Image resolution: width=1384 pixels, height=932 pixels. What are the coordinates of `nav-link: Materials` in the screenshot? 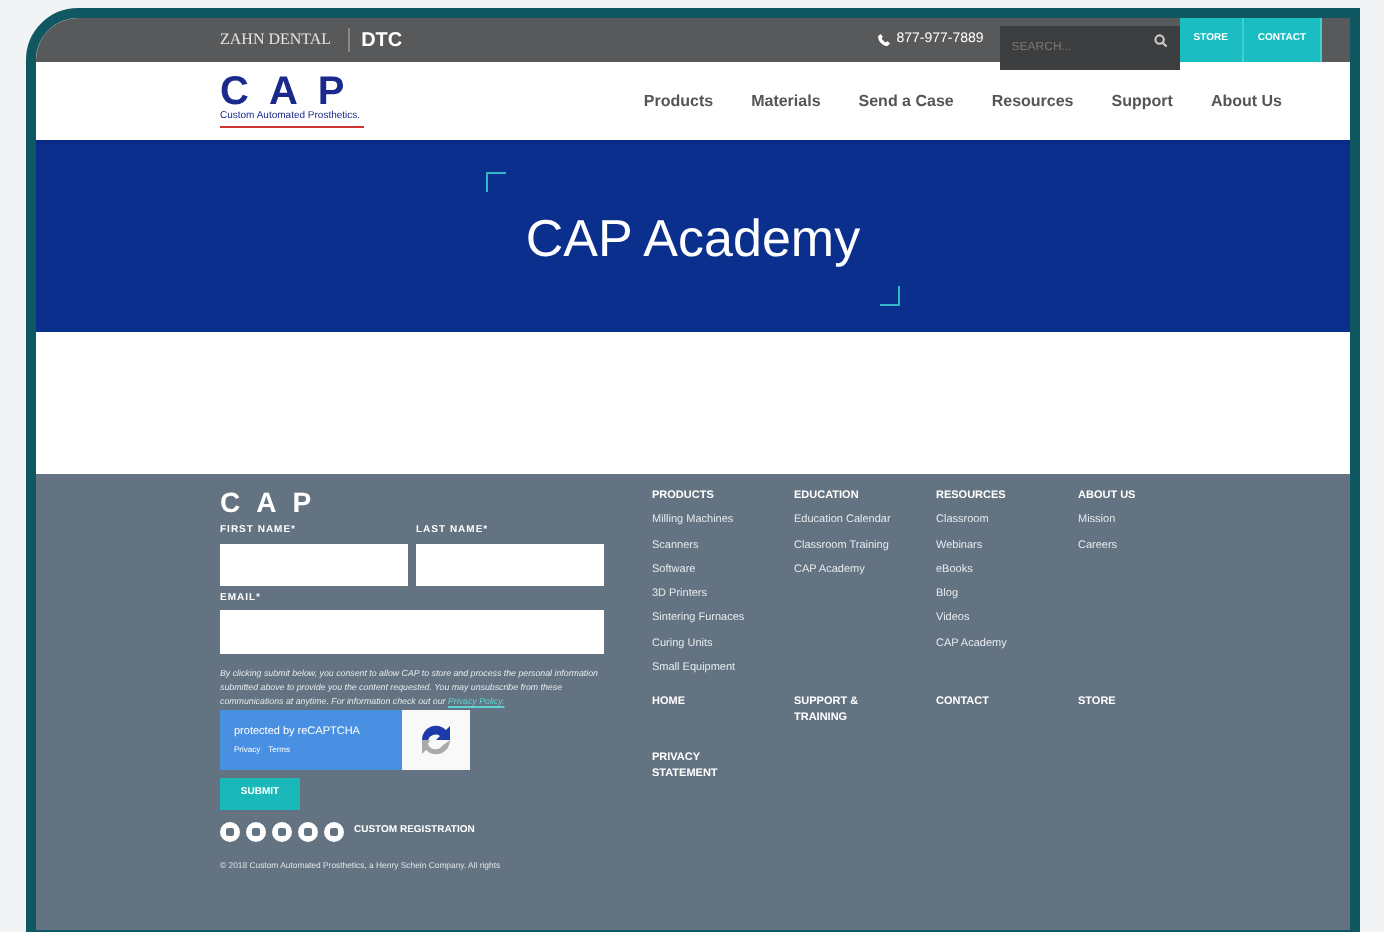 It's located at (786, 101).